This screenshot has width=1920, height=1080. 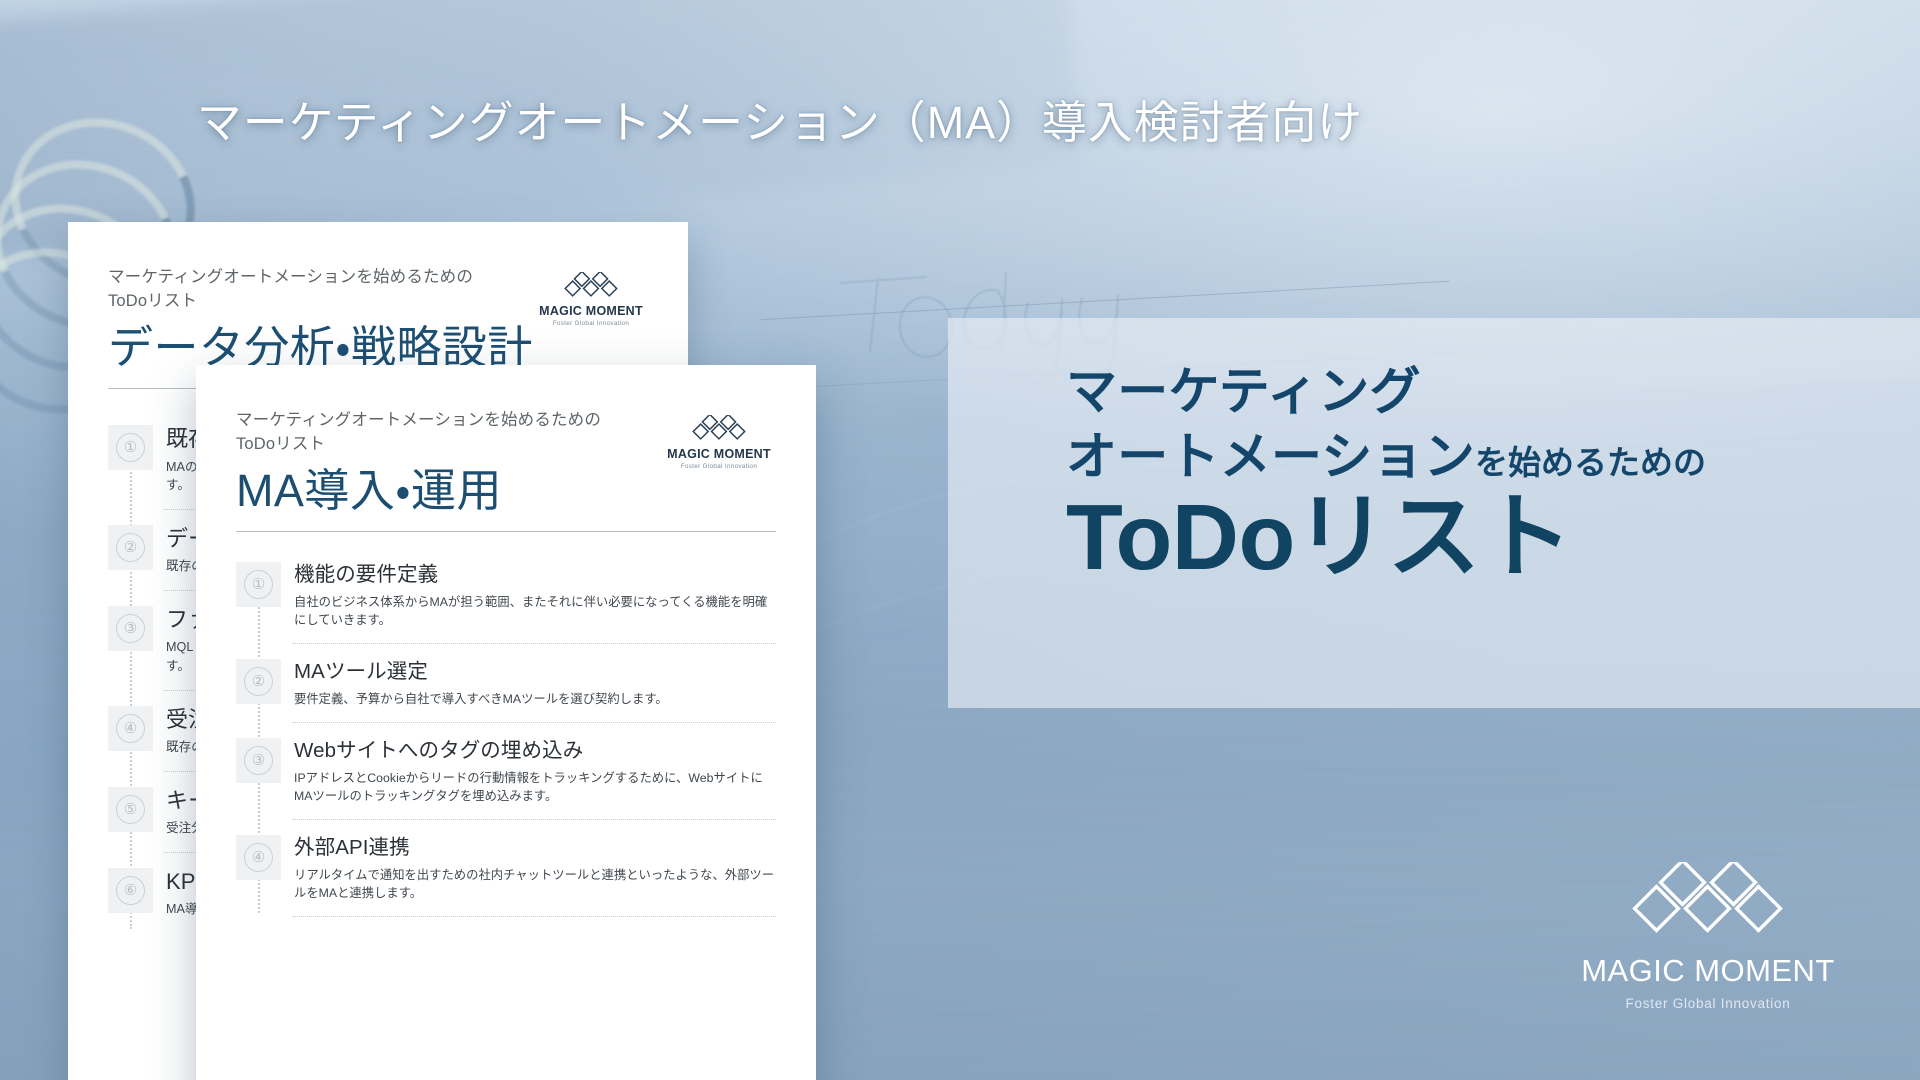 I want to click on slide-tagline: マーケティングオートメーション（MA）導入検討者向け, so click(x=780, y=122).